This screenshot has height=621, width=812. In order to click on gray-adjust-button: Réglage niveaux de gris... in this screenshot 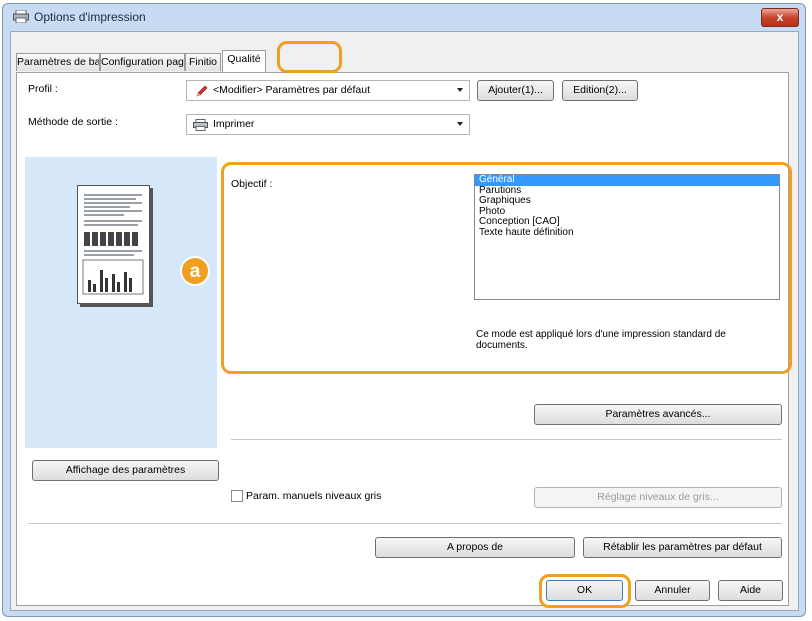, I will do `click(658, 497)`.